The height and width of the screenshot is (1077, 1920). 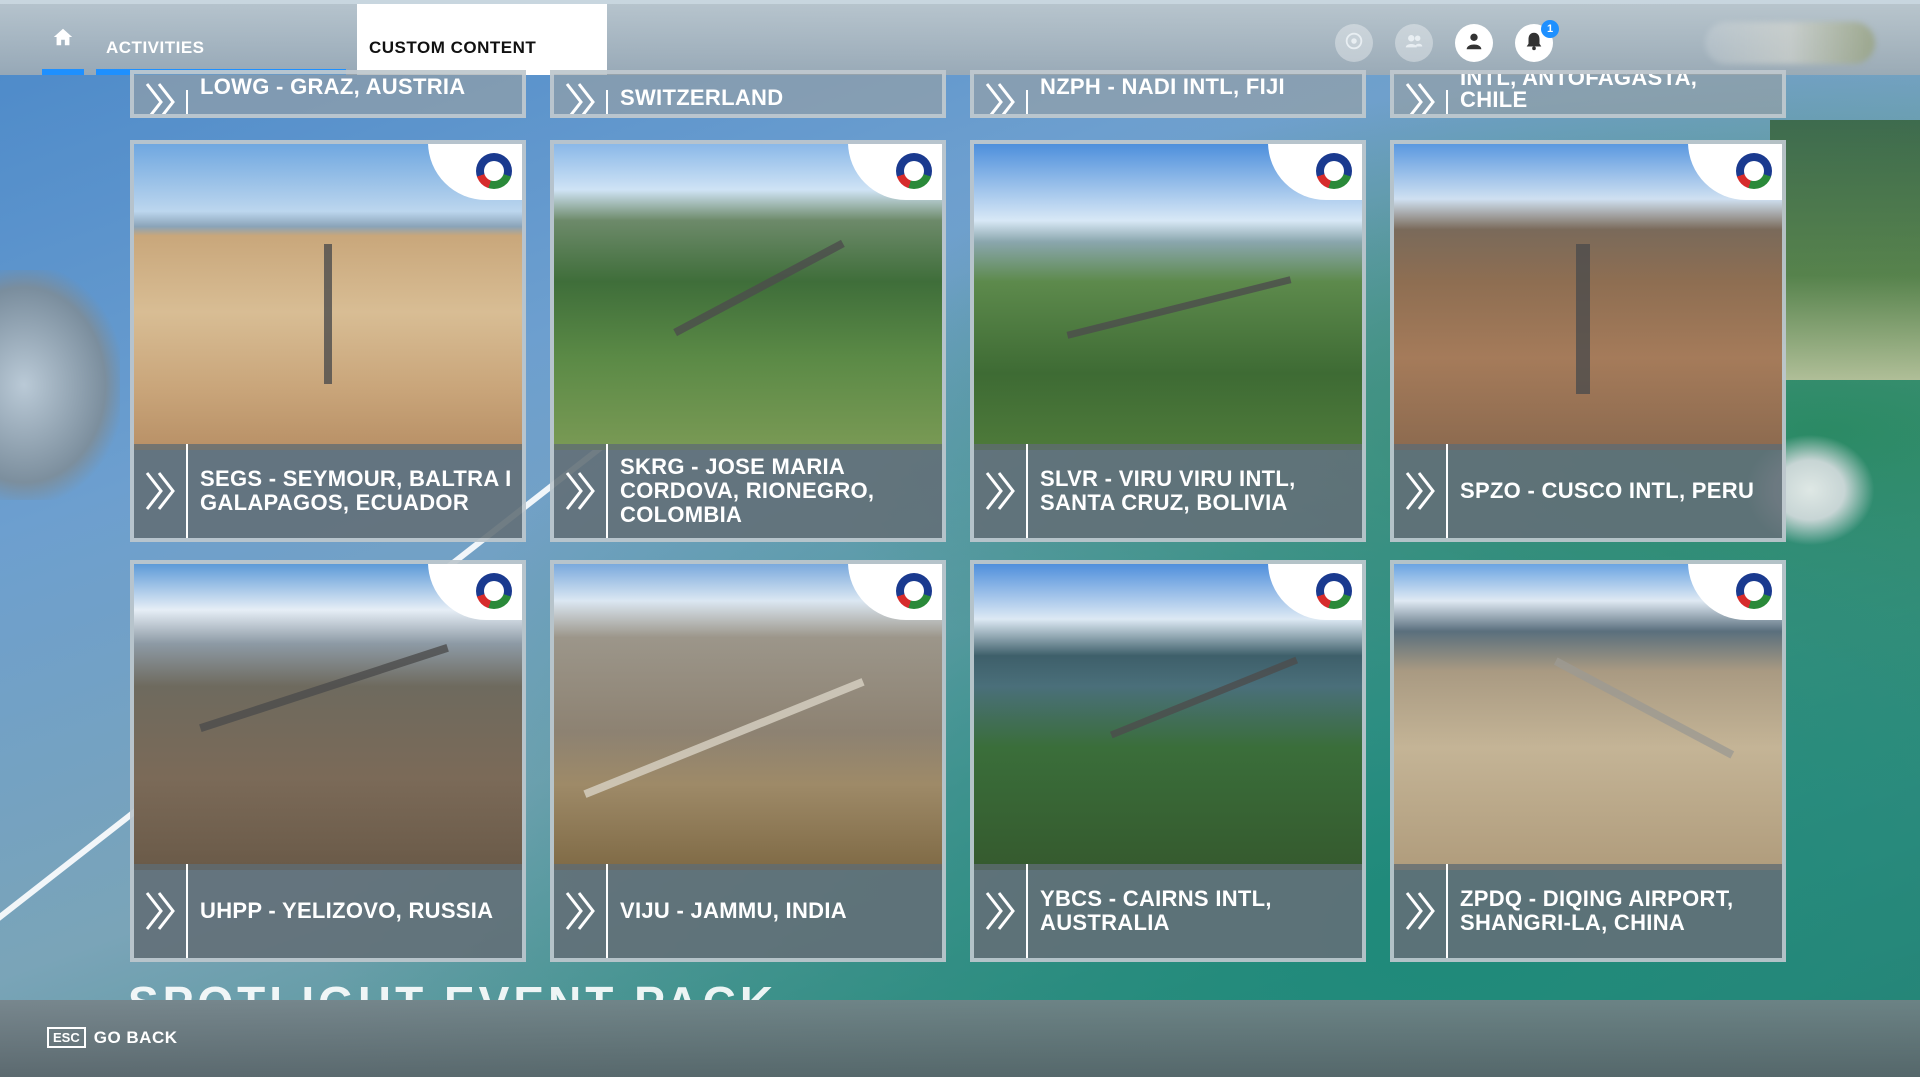 I want to click on card-caption: YBCS - CAIRNS INTL, AUSTRALIA, so click(x=1168, y=911).